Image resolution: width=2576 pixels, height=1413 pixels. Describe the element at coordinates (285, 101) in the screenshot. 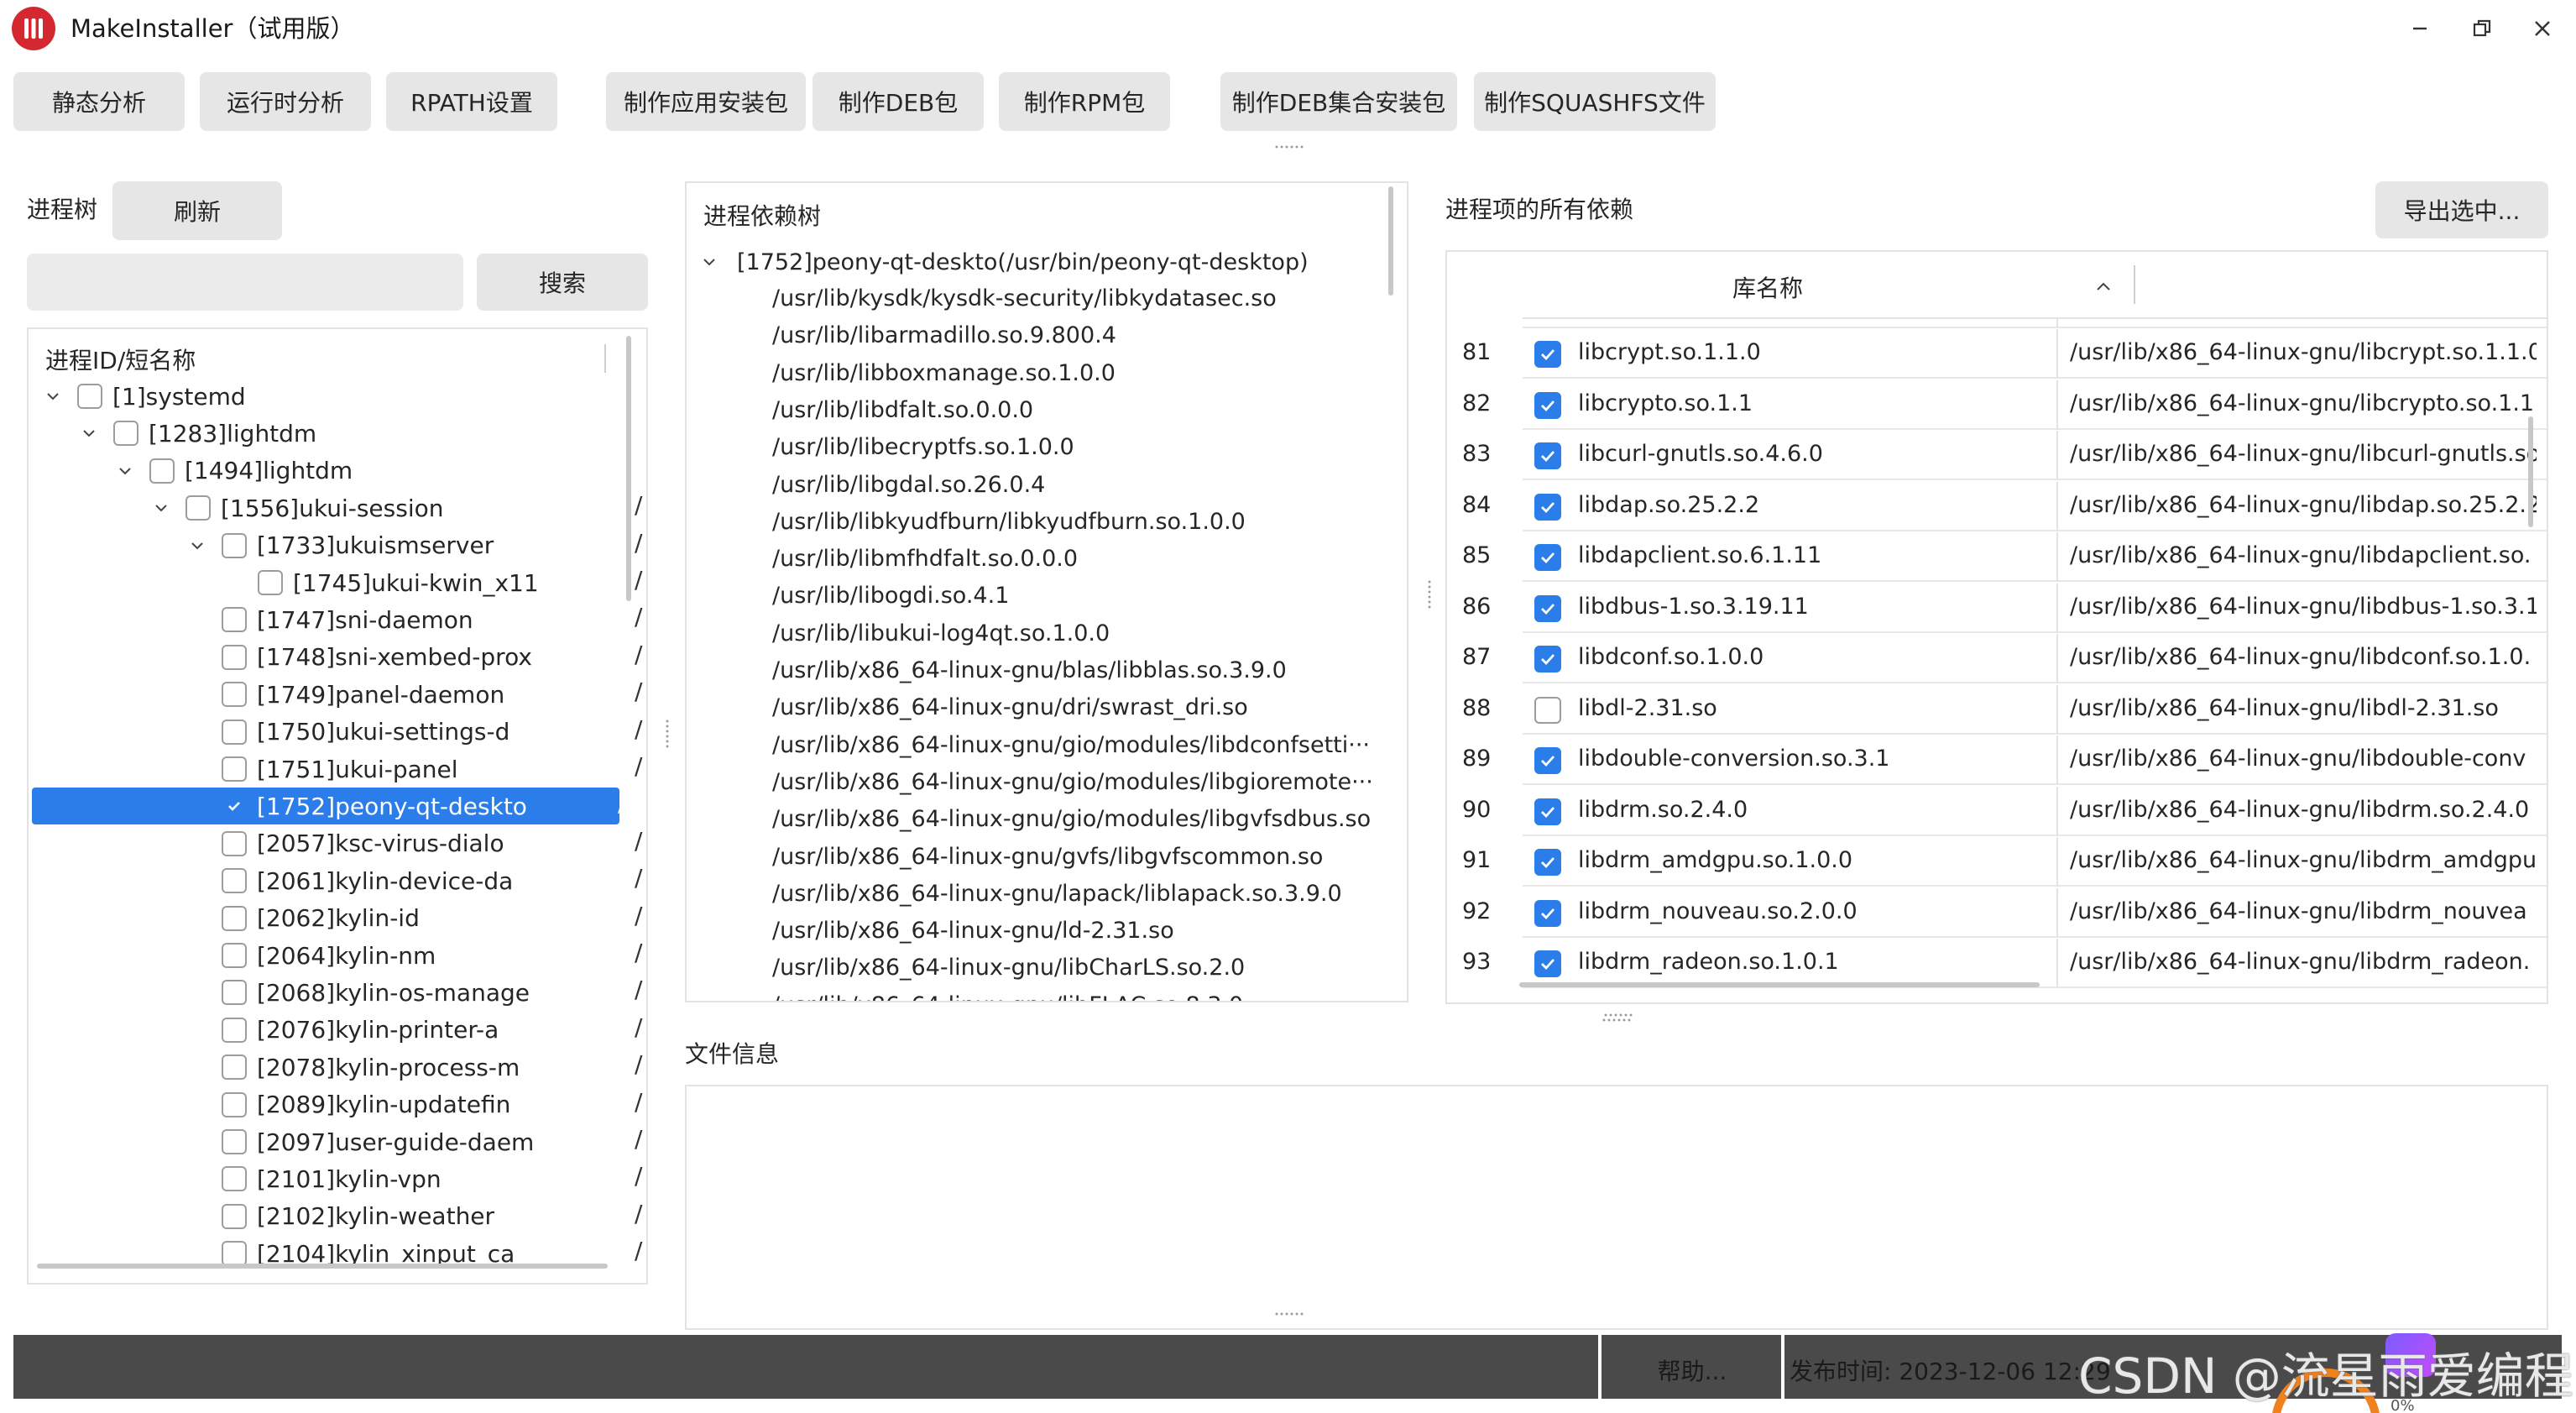

I see `runtime-analysis-button: 运行时分析` at that location.